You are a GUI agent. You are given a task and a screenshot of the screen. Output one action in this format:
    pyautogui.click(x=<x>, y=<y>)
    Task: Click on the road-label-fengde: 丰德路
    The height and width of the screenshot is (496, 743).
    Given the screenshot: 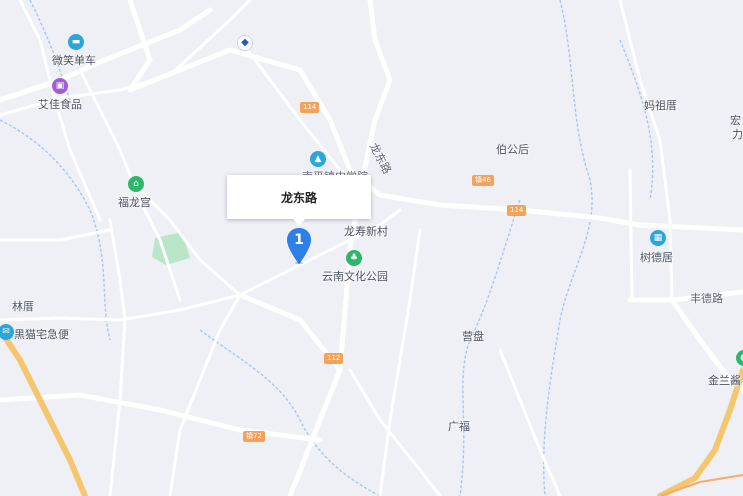 What is the action you would take?
    pyautogui.click(x=706, y=298)
    